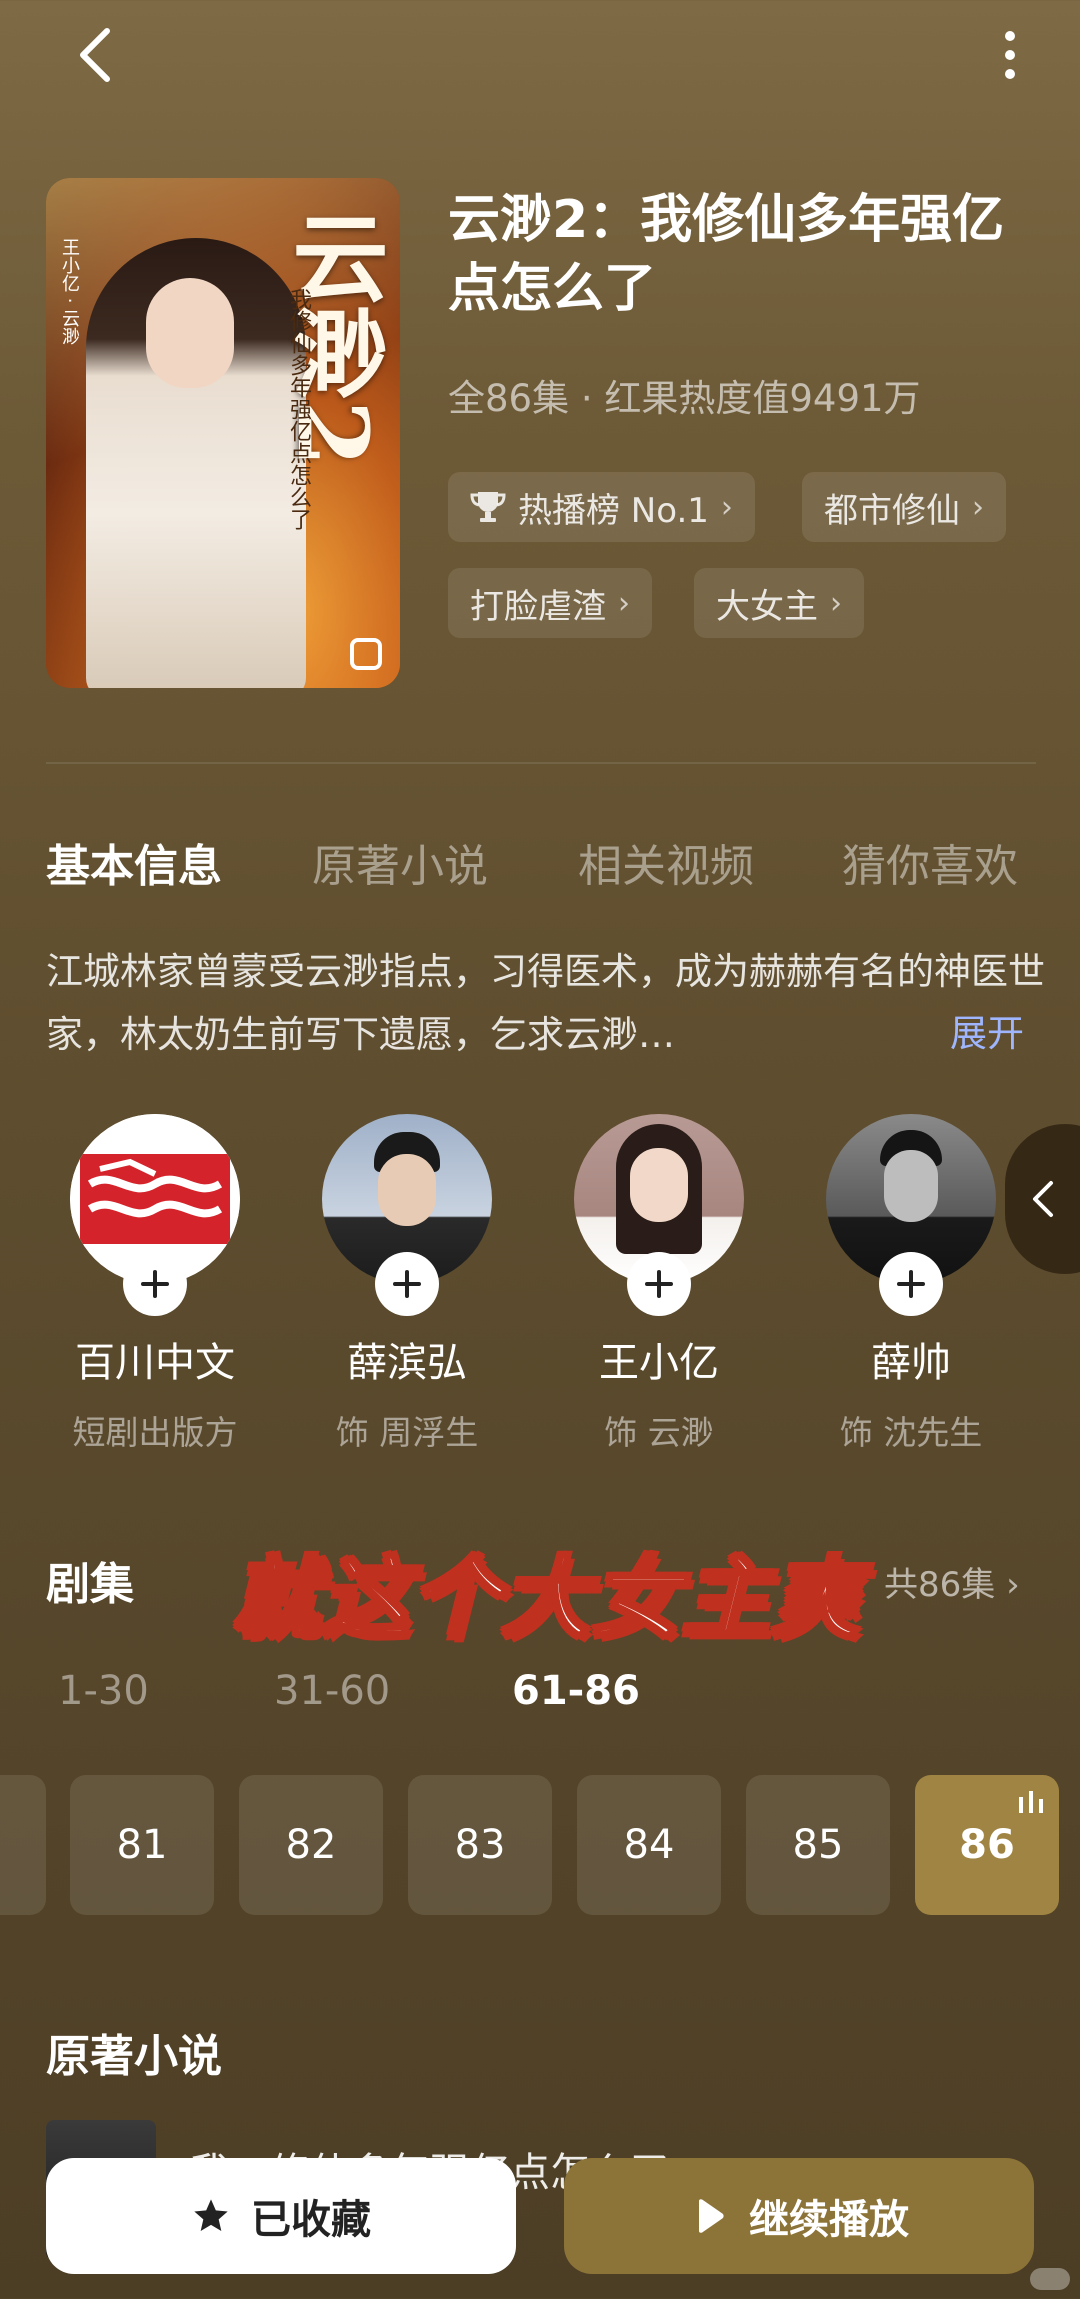 The image size is (1080, 2299). Describe the element at coordinates (90, 1584) in the screenshot. I see `episodes-title: 剧集` at that location.